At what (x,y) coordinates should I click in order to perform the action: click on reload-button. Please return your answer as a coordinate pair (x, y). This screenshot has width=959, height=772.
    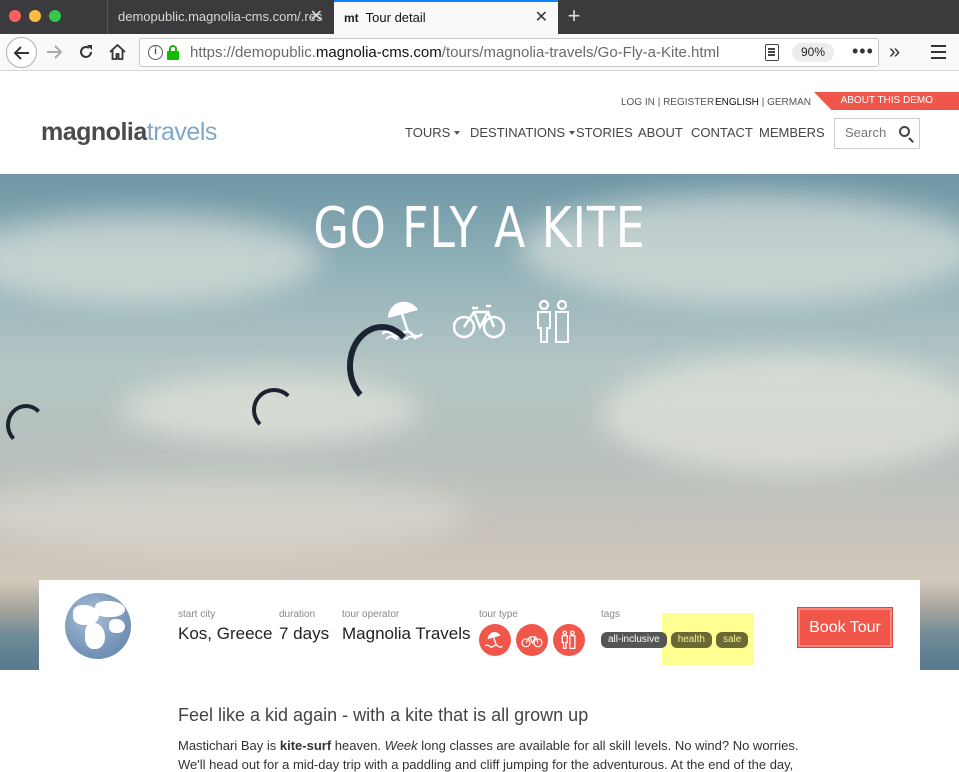
    Looking at the image, I should click on (86, 52).